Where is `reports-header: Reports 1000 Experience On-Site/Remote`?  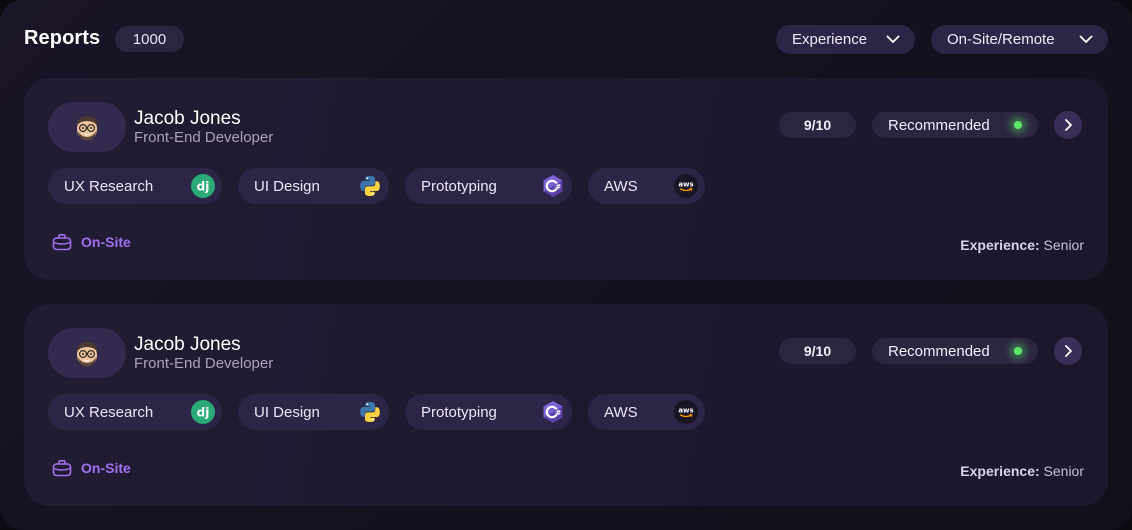 reports-header: Reports 1000 Experience On-Site/Remote is located at coordinates (566, 40).